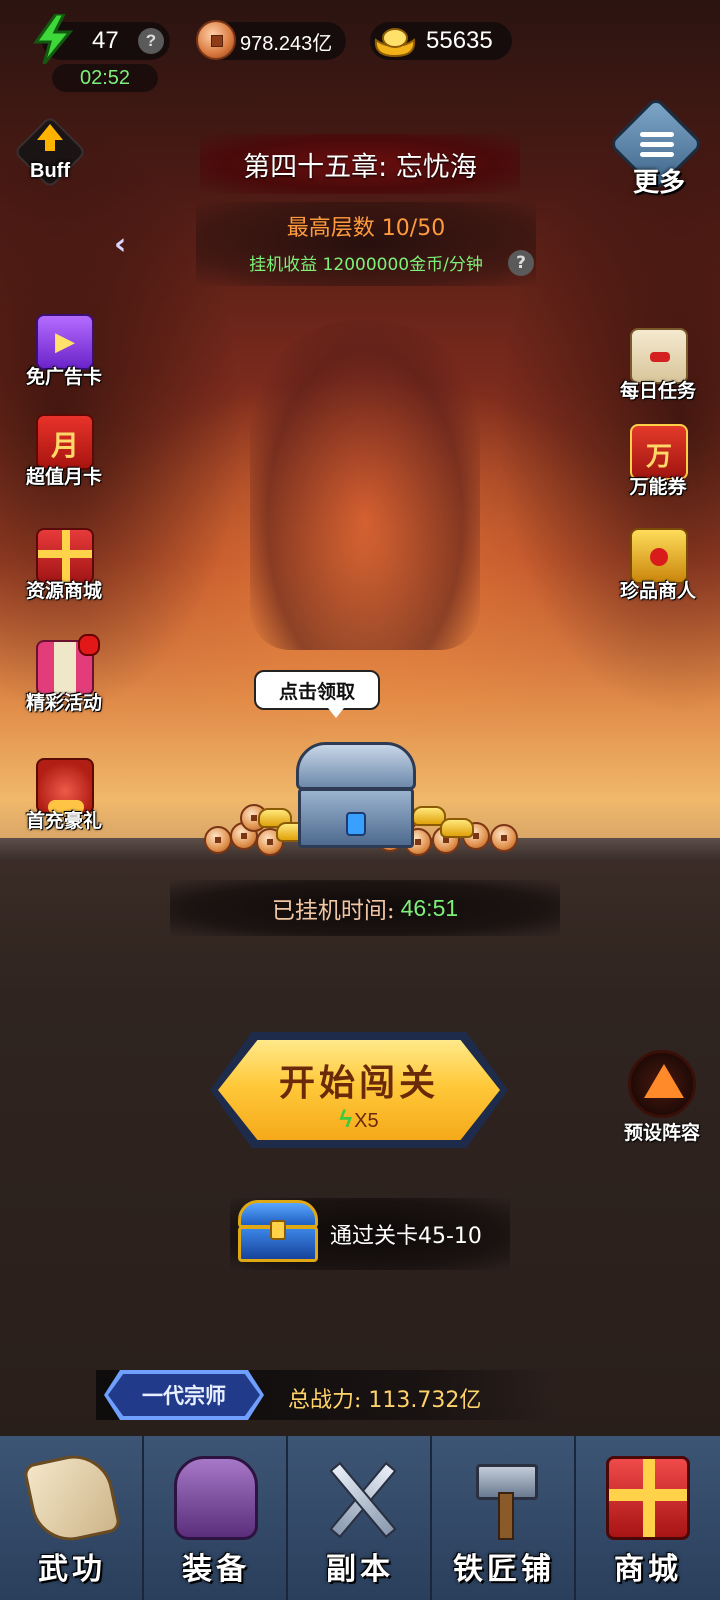 The image size is (720, 1600). I want to click on crossed-swords-icon, so click(360, 1498).